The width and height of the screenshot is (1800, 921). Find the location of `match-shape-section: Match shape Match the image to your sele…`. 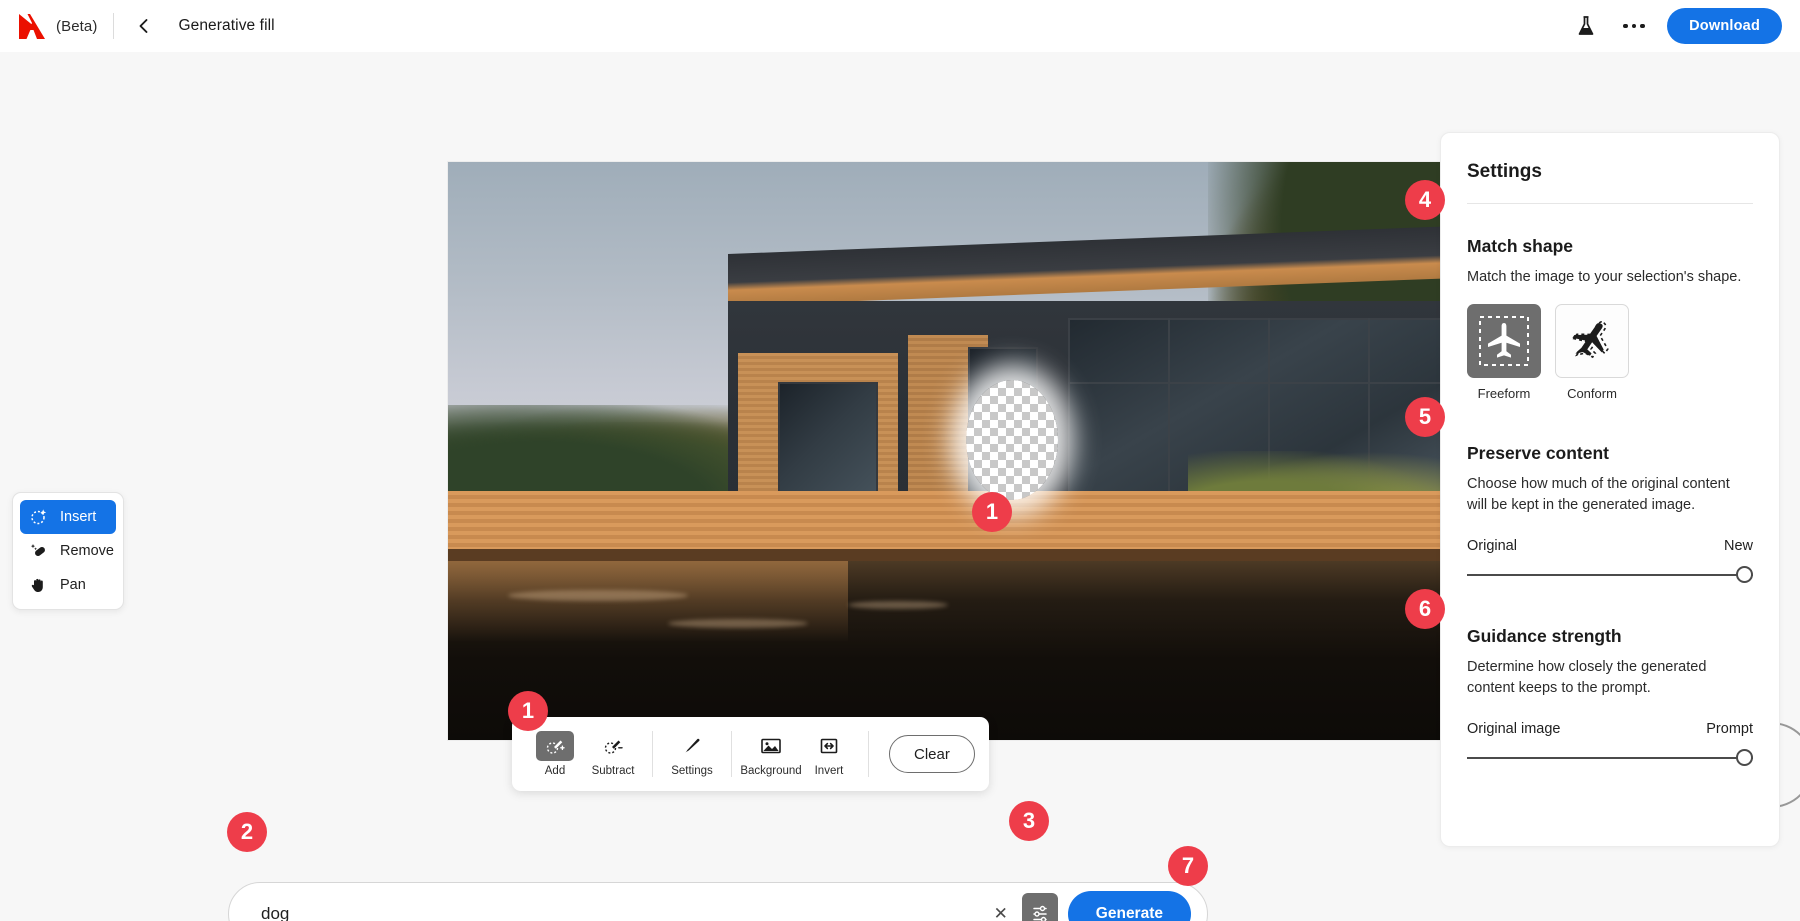

match-shape-section: Match shape Match the image to your sele… is located at coordinates (1610, 318).